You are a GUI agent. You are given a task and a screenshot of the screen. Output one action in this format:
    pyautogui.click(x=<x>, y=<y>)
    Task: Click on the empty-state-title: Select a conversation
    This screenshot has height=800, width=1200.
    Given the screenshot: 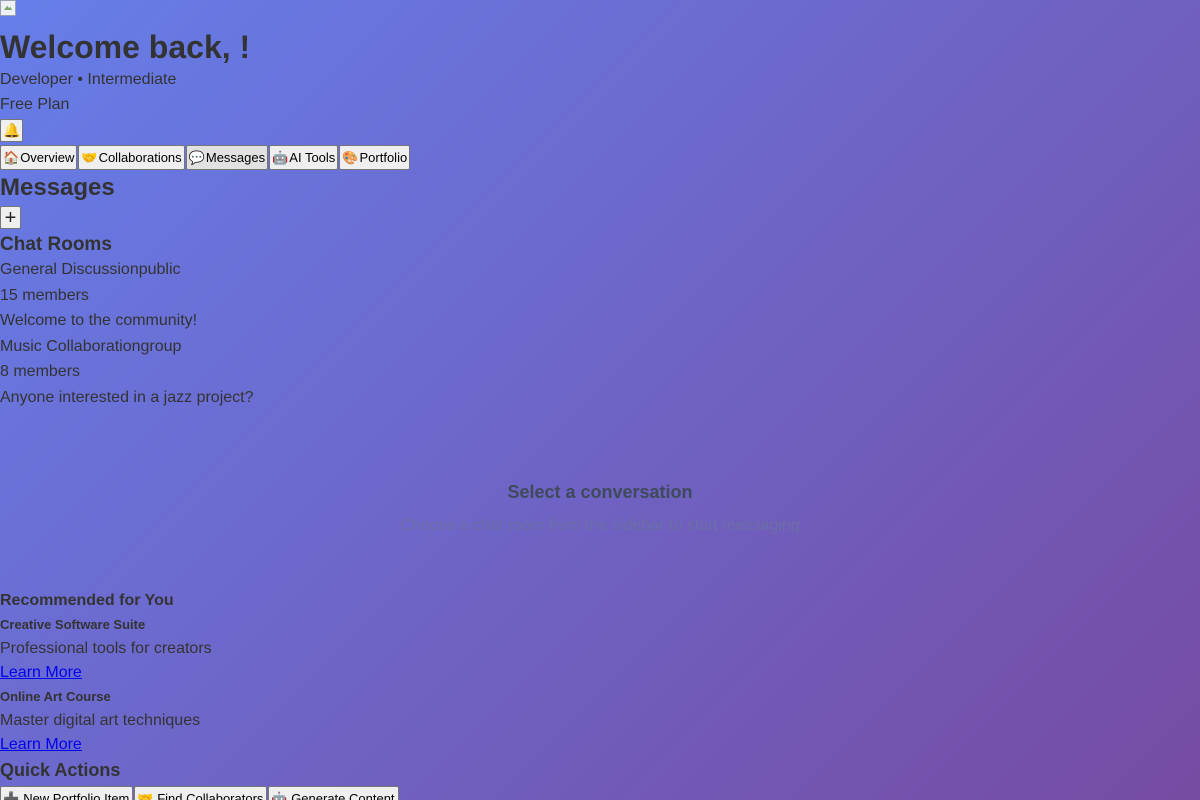 What is the action you would take?
    pyautogui.click(x=600, y=492)
    